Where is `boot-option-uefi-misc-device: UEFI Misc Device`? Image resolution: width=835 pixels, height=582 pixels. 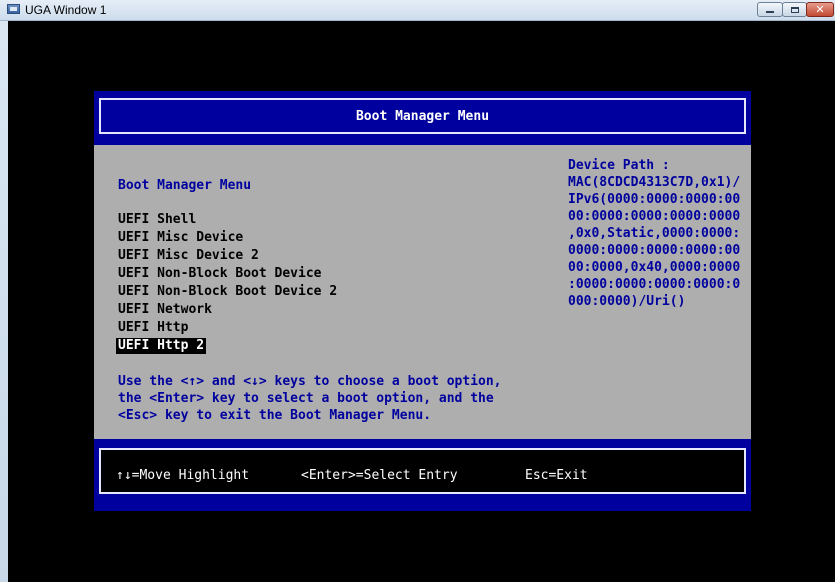
boot-option-uefi-misc-device: UEFI Misc Device is located at coordinates (180, 238).